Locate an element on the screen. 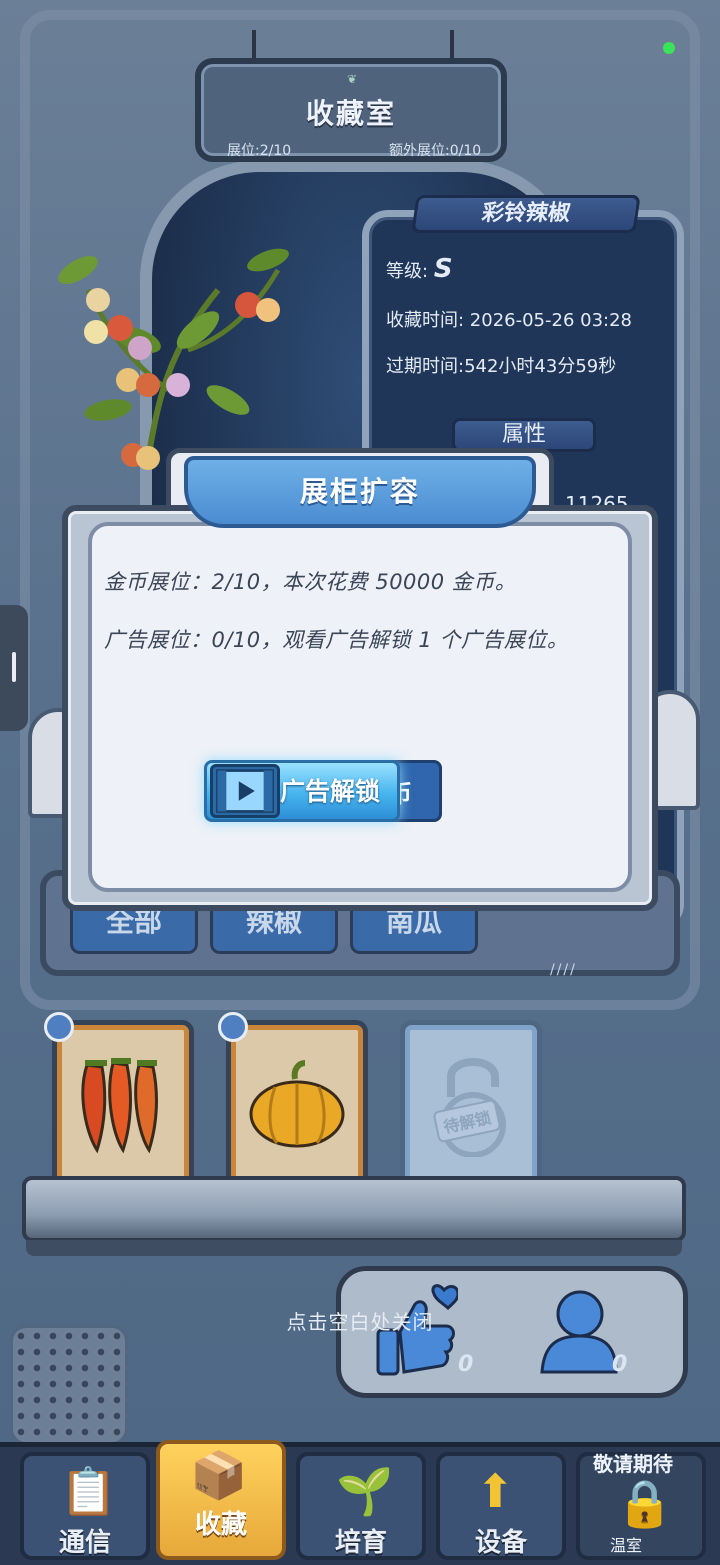  collection-card-locked: 待解锁 is located at coordinates (471, 1104).